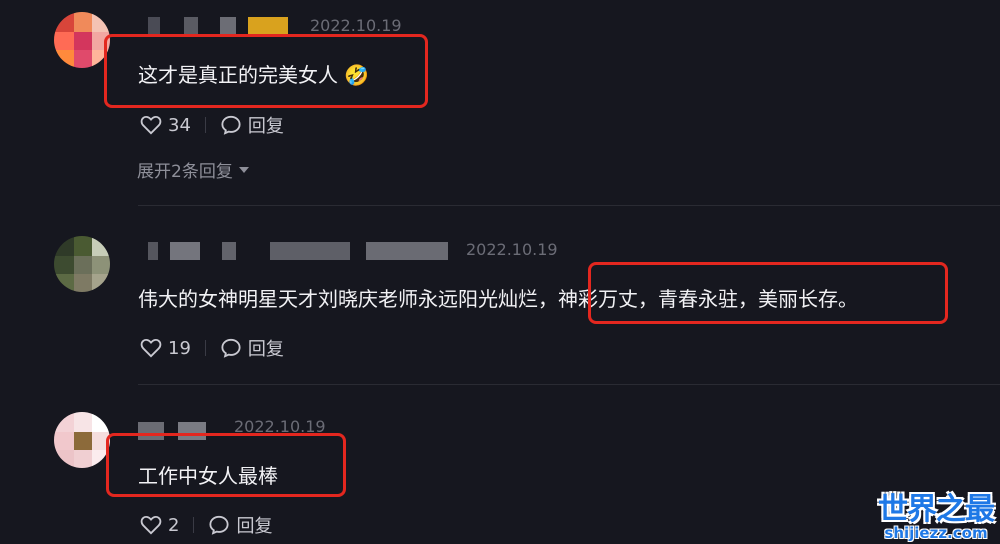 The height and width of the screenshot is (544, 1000). Describe the element at coordinates (212, 348) in the screenshot. I see `comment-actions: 19 回复` at that location.